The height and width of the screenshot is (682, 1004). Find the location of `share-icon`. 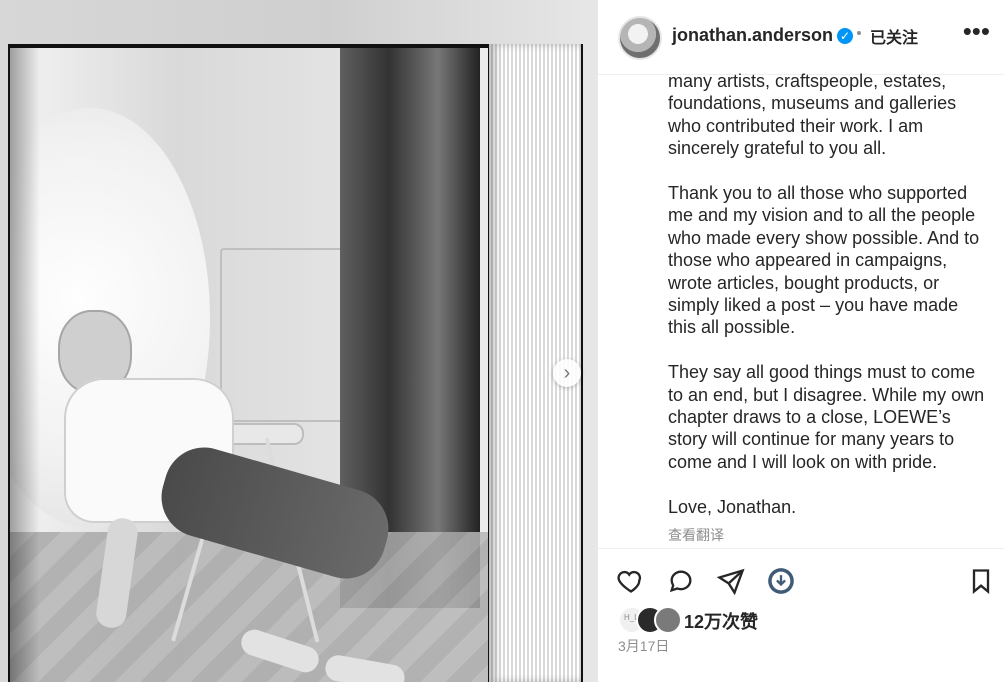

share-icon is located at coordinates (731, 581).